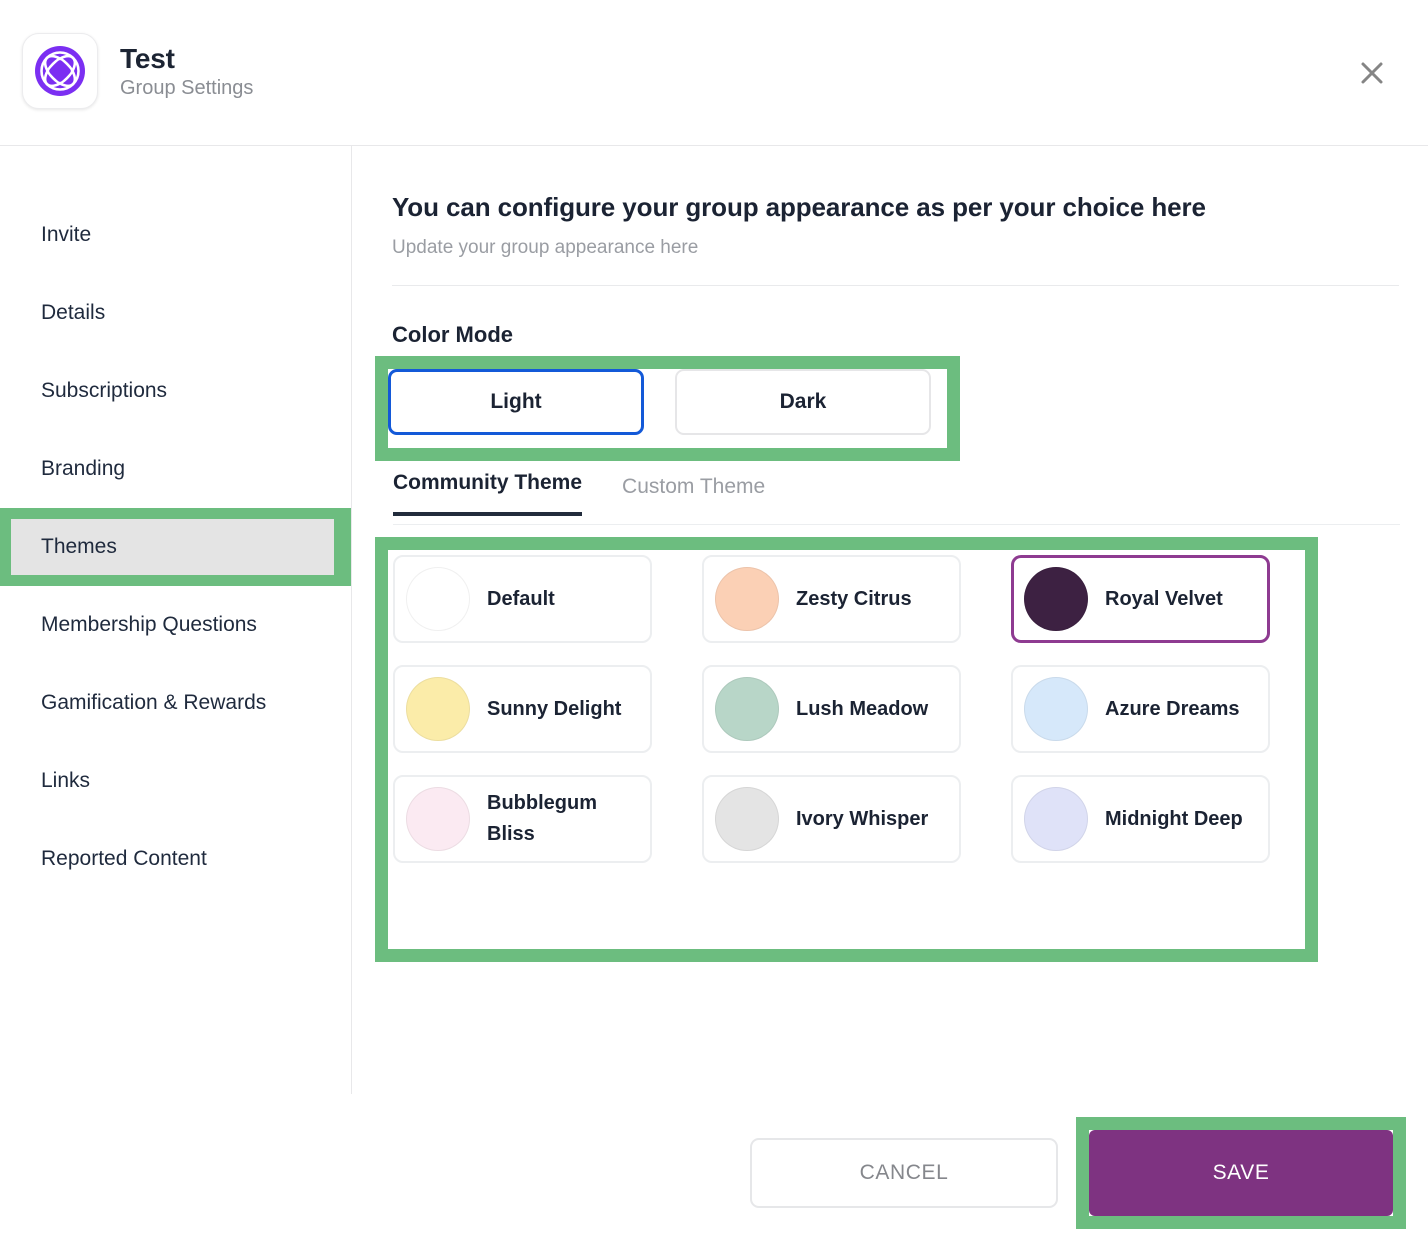 The image size is (1428, 1241). What do you see at coordinates (147, 58) in the screenshot?
I see `page-title: Test` at bounding box center [147, 58].